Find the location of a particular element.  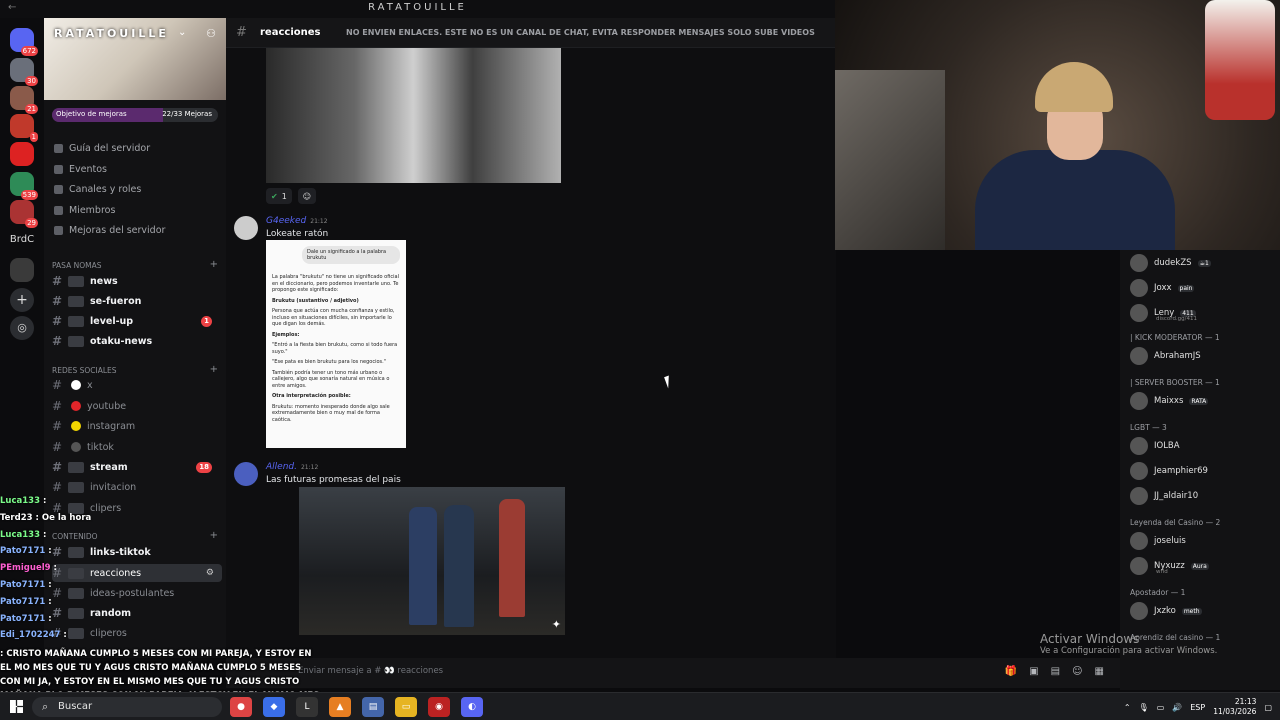

member-item: JJ_aldair10 is located at coordinates (1164, 496).